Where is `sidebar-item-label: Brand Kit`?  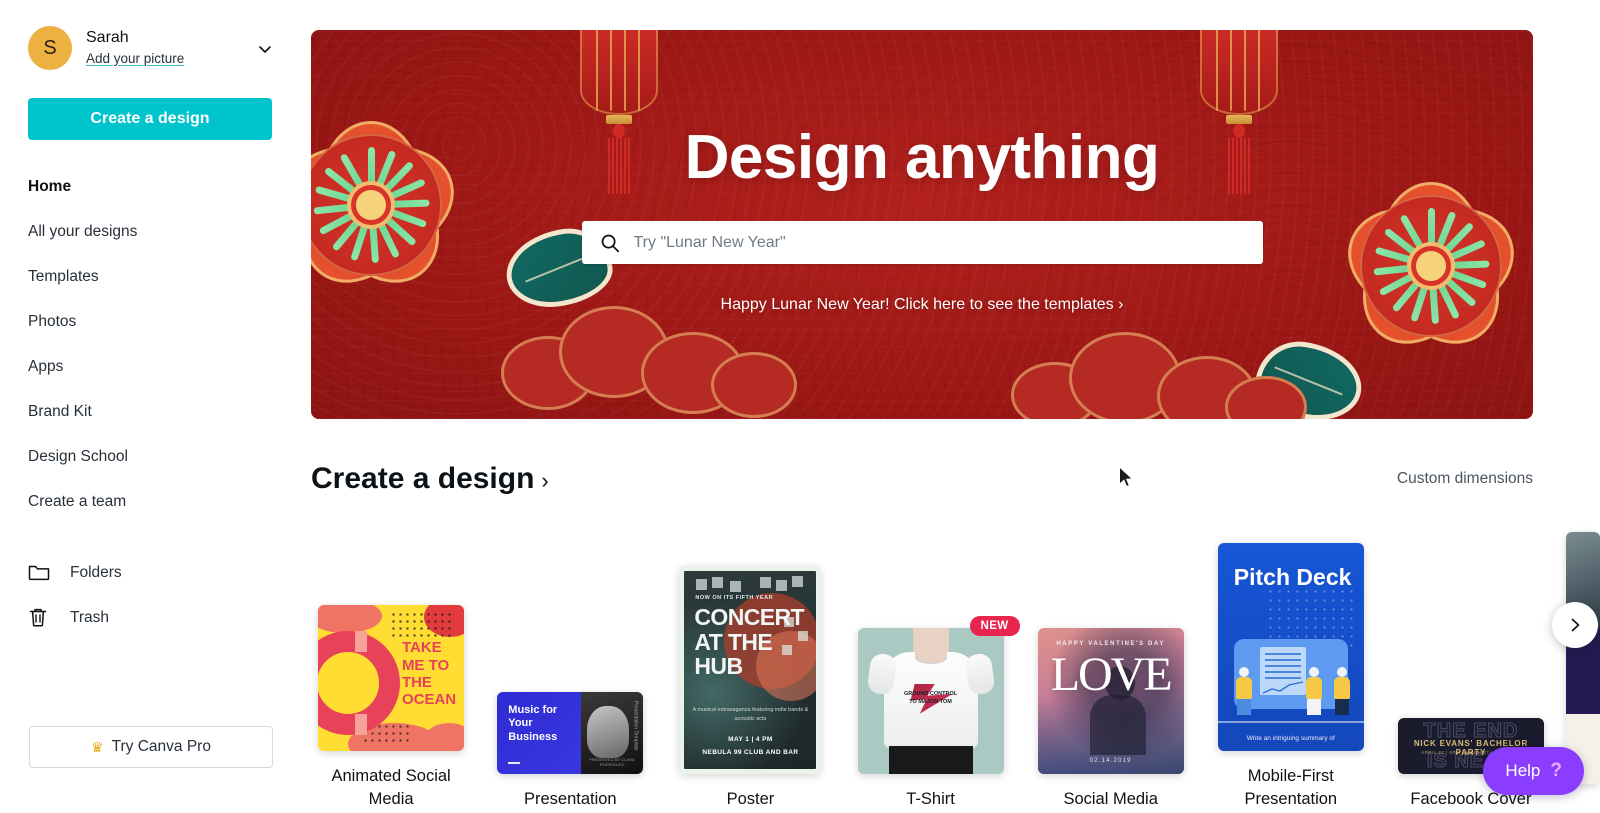
sidebar-item-label: Brand Kit is located at coordinates (60, 411).